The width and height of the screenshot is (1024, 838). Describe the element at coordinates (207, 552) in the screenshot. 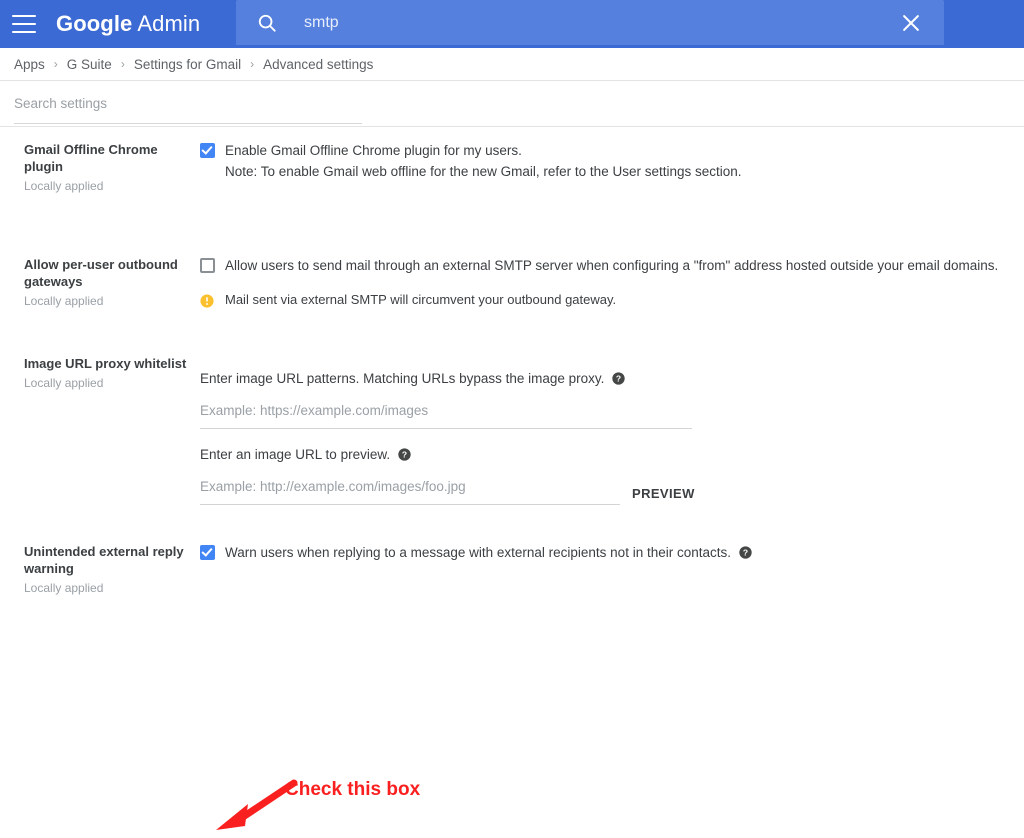

I see `warn-external-reply-checkbox` at that location.